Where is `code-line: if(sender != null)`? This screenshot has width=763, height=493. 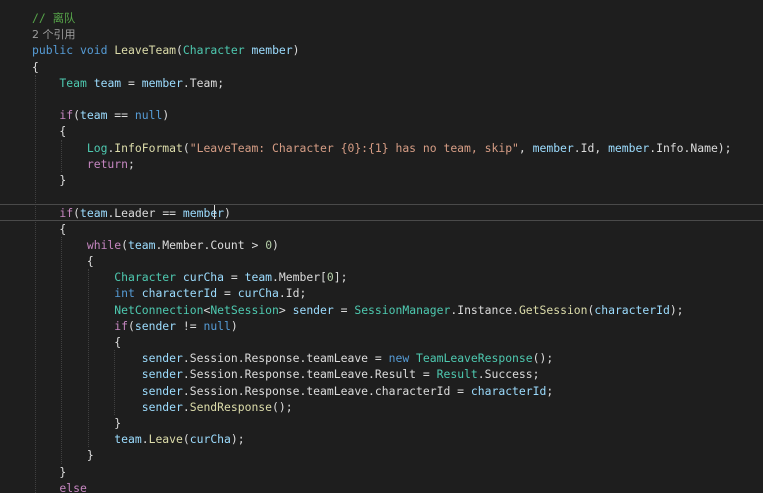 code-line: if(sender != null) is located at coordinates (381, 326).